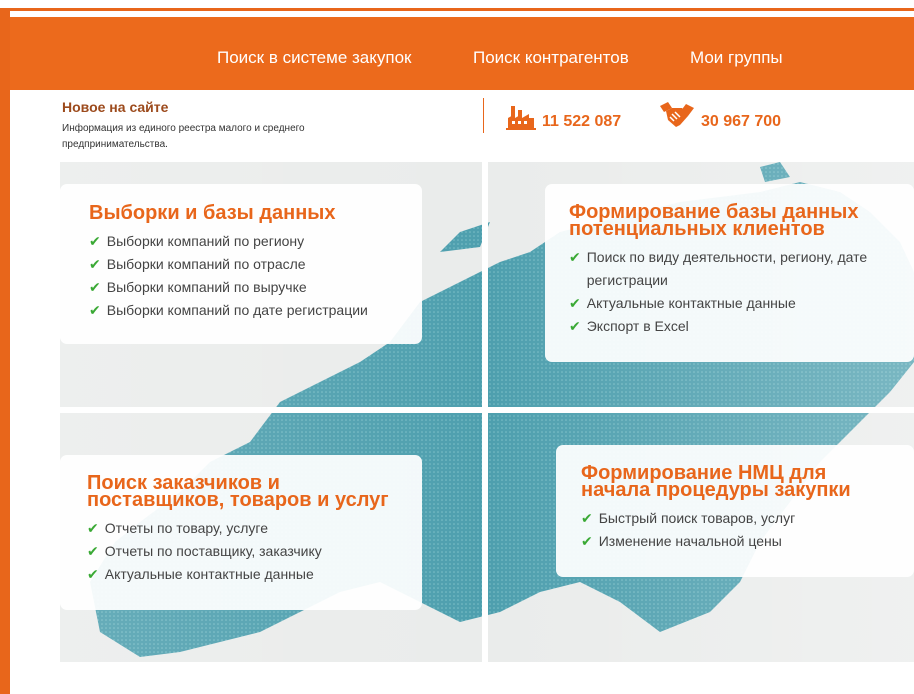 This screenshot has width=914, height=694. What do you see at coordinates (582, 121) in the screenshot?
I see `companies-count: 11 522 087` at bounding box center [582, 121].